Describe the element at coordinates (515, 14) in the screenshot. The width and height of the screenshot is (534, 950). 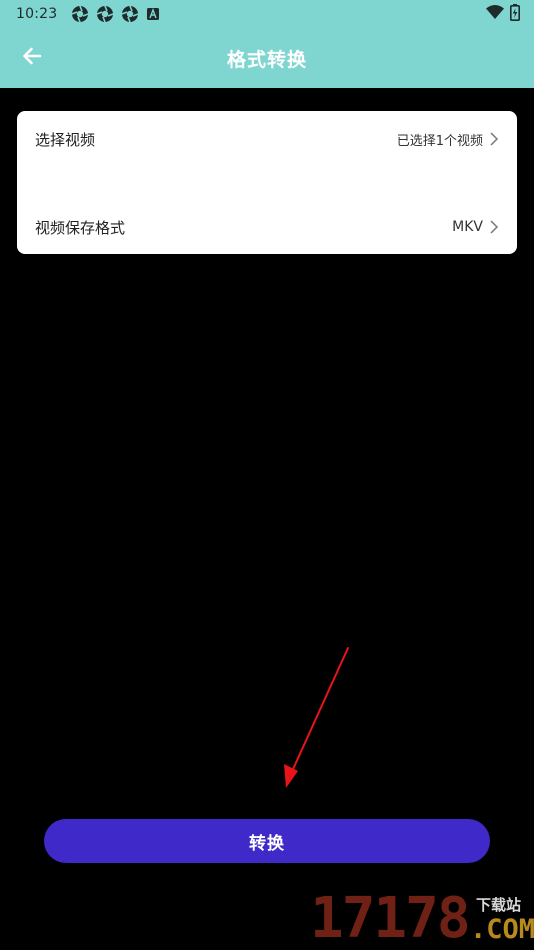
I see `battery-icon` at that location.